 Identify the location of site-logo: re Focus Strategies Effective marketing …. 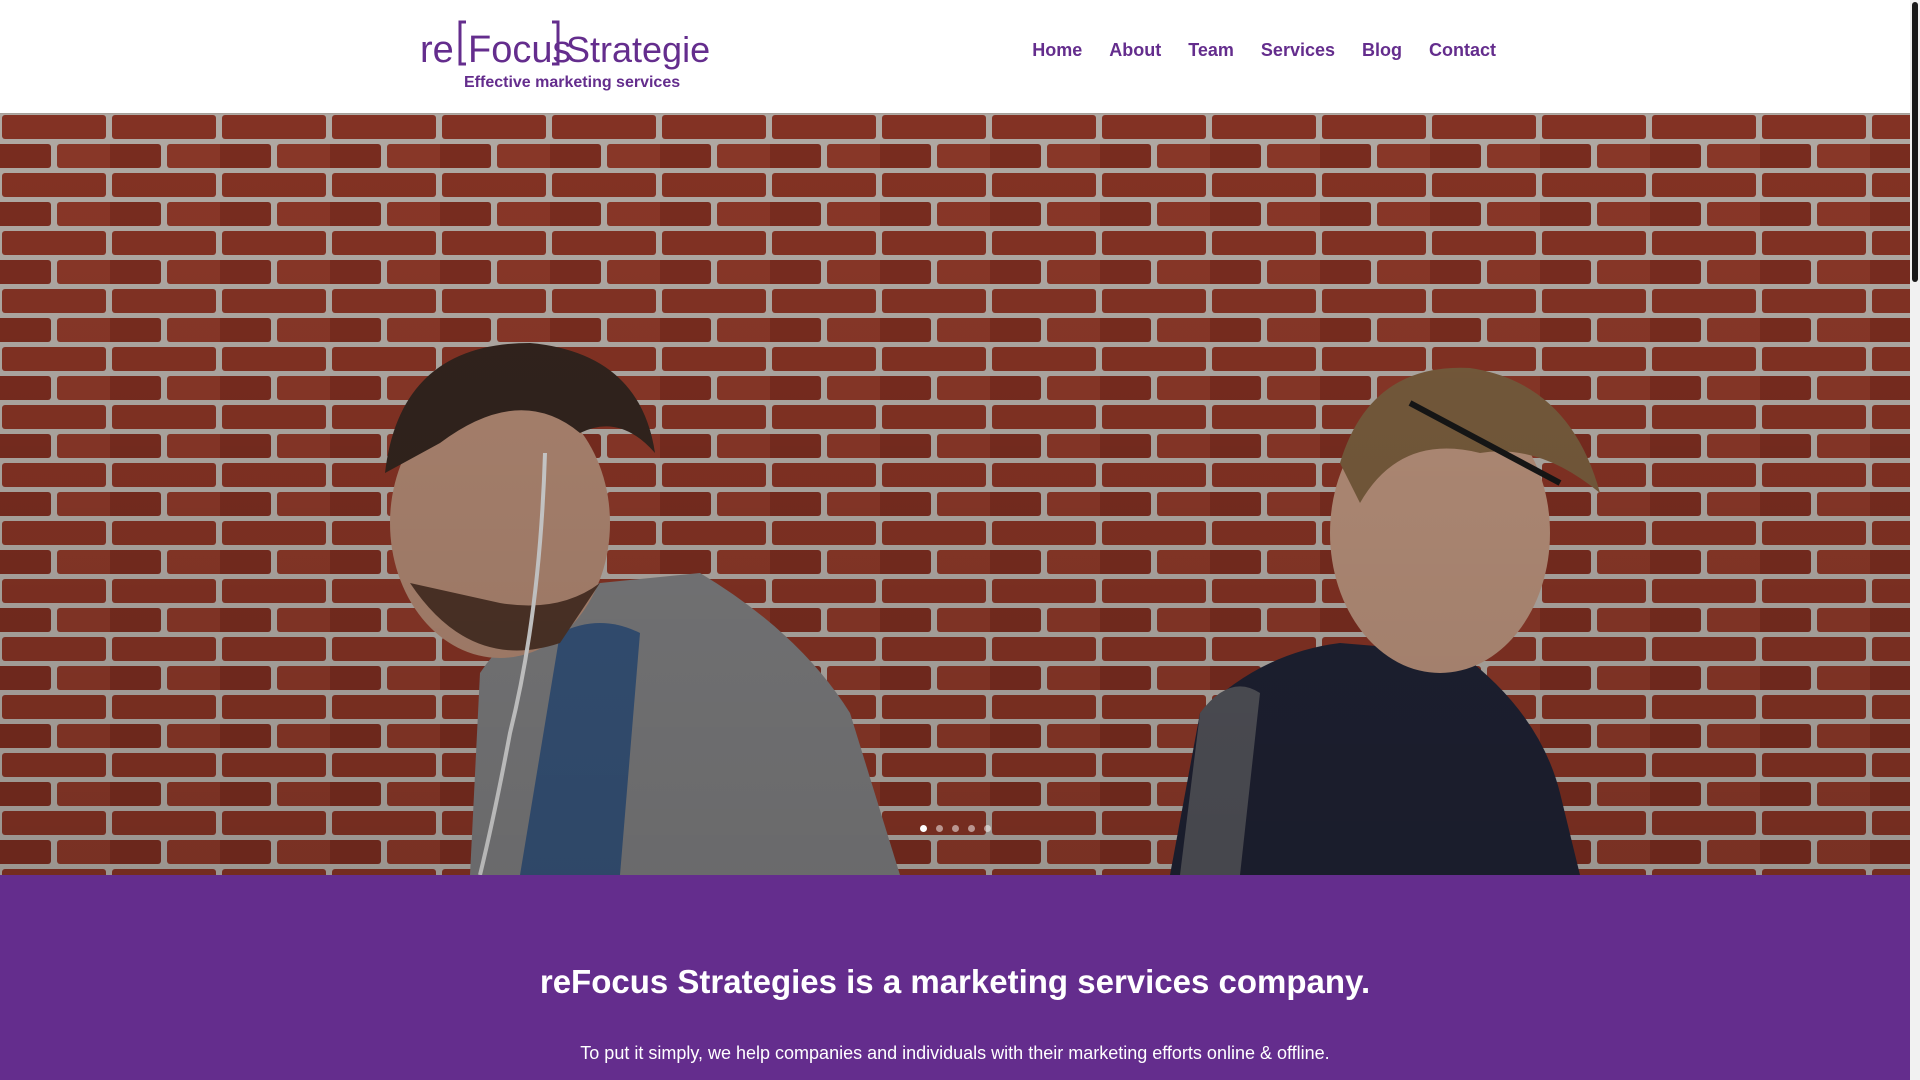
(574, 56).